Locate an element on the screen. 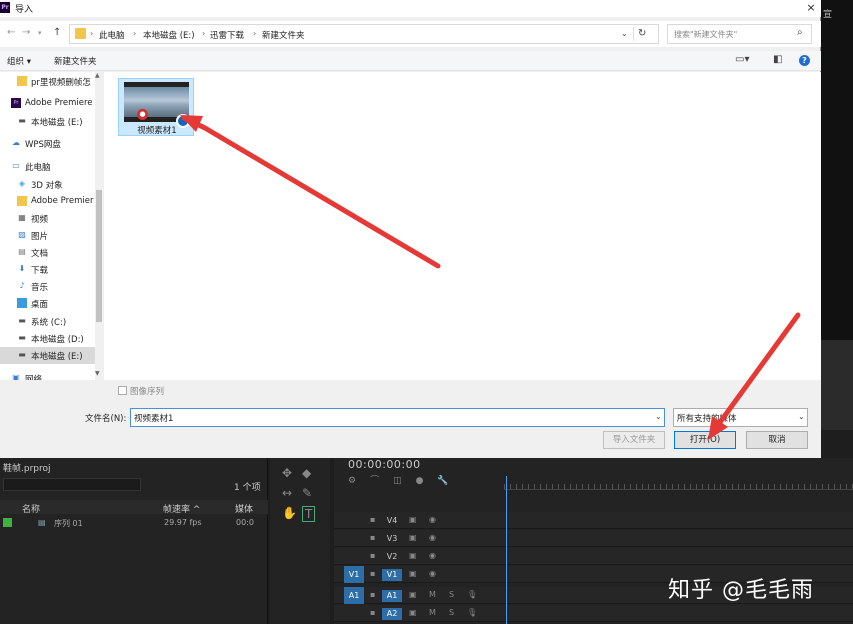  pen-icon: ✎ is located at coordinates (307, 493).